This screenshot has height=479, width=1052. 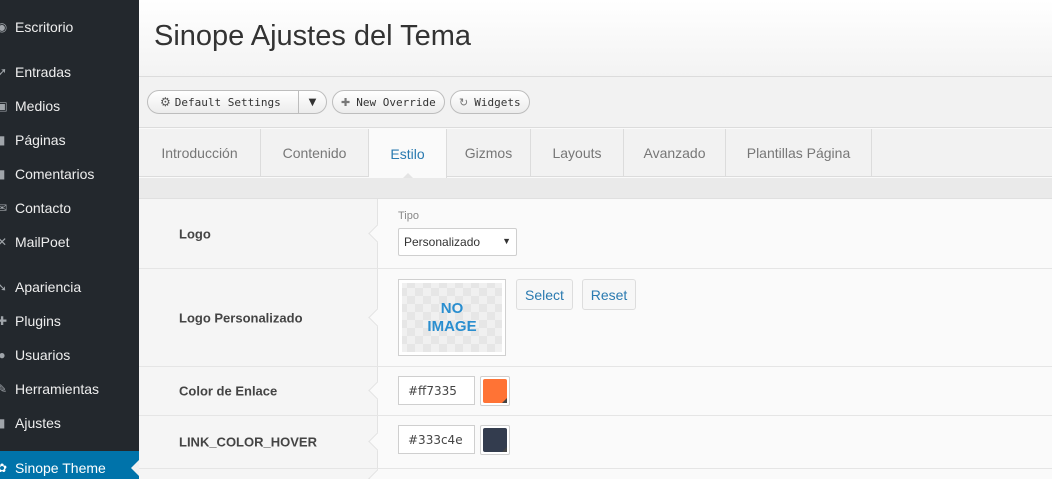 I want to click on sidebar-item-sinope-theme: ✿ Sinope Theme, so click(x=69, y=465).